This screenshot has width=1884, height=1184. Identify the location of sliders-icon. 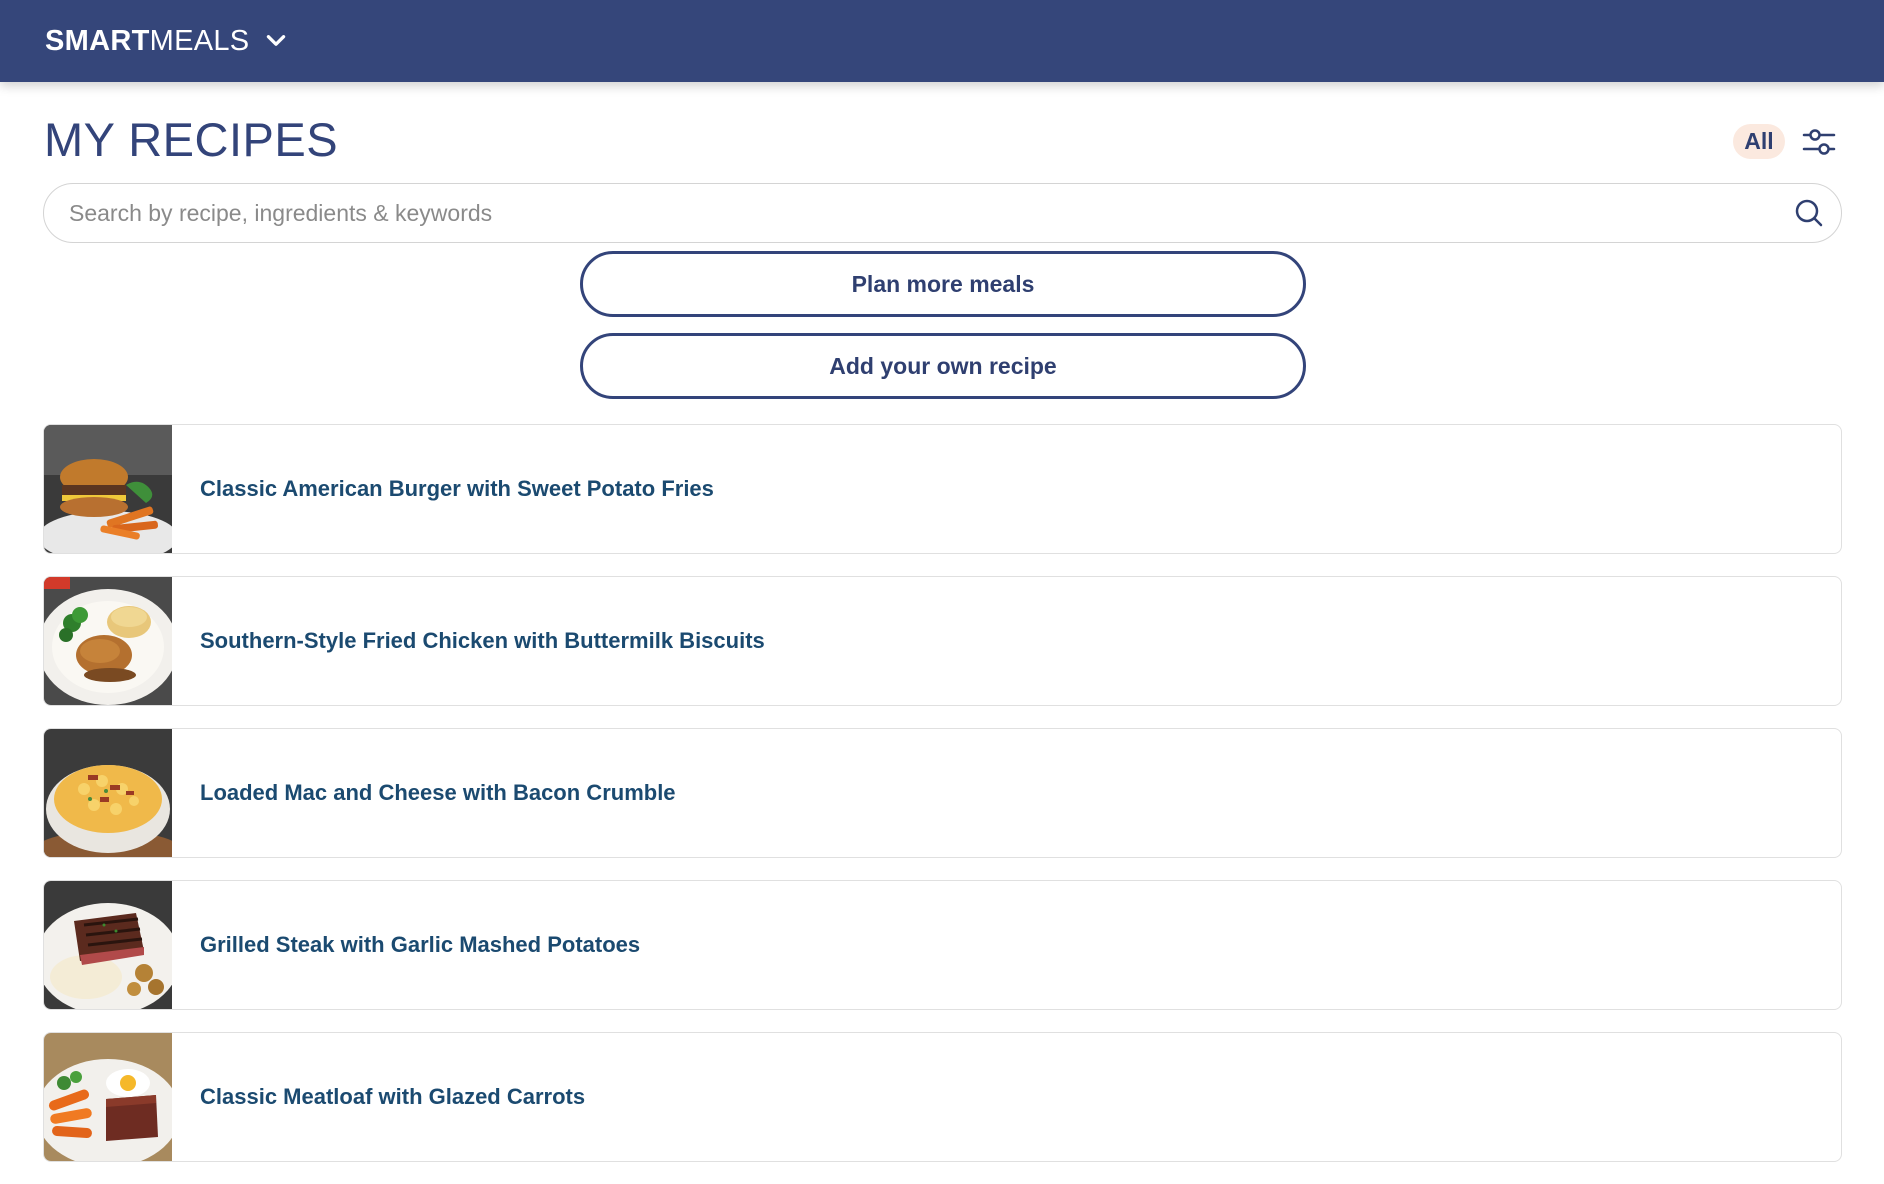
(1819, 142).